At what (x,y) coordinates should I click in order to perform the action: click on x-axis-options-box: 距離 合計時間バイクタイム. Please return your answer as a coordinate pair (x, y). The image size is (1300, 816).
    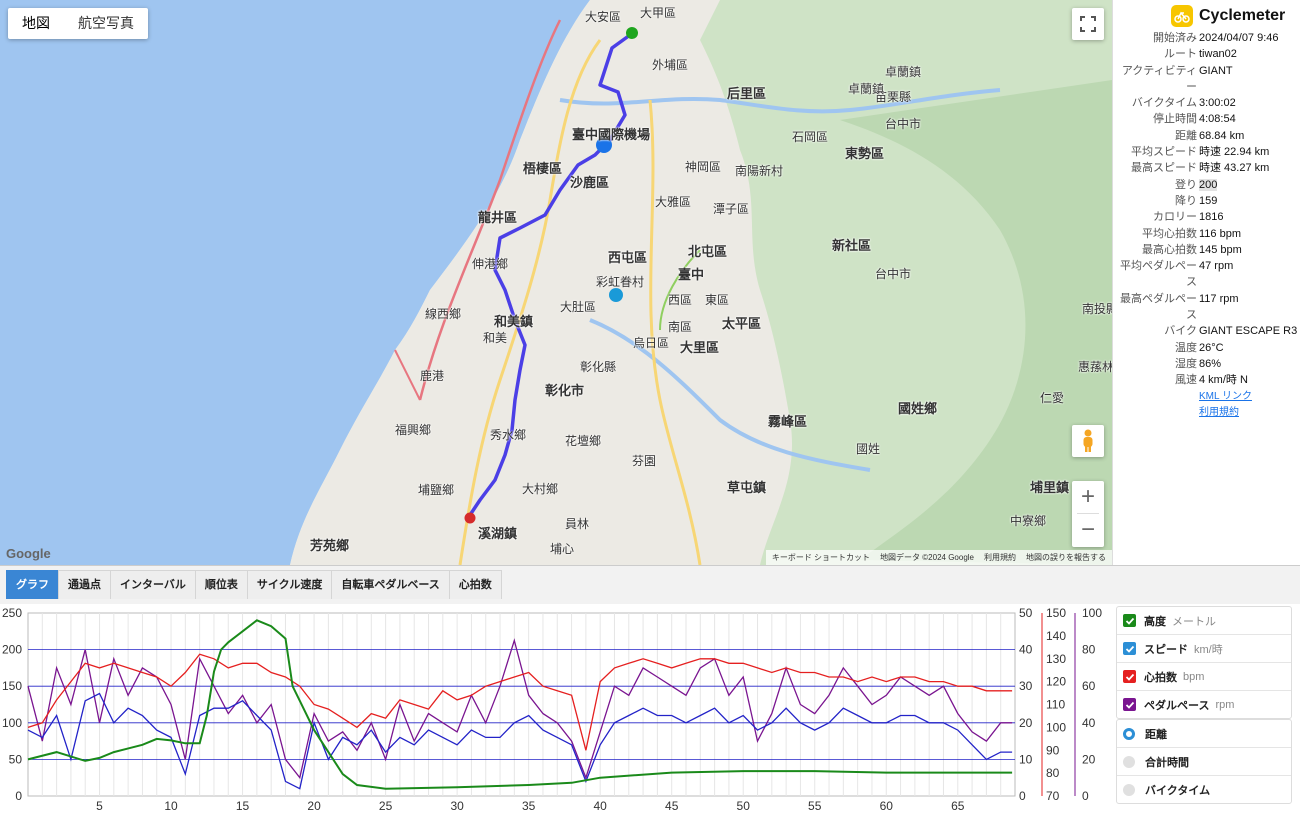
    Looking at the image, I should click on (1204, 761).